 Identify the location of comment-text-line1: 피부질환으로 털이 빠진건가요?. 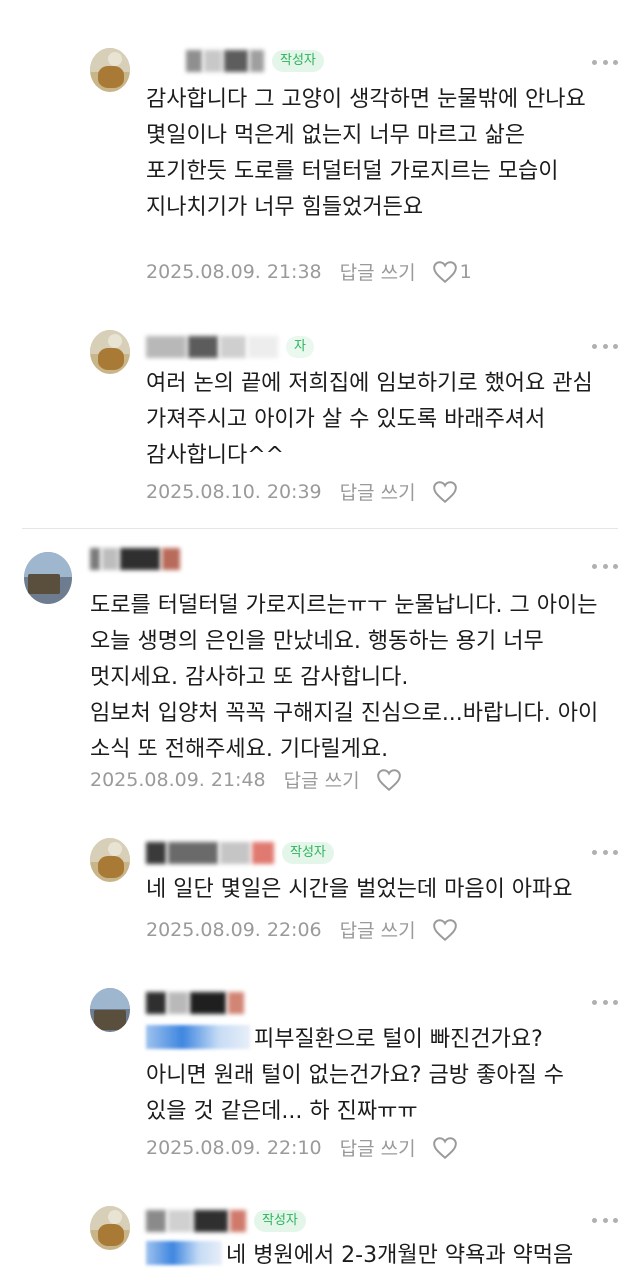
(398, 1039).